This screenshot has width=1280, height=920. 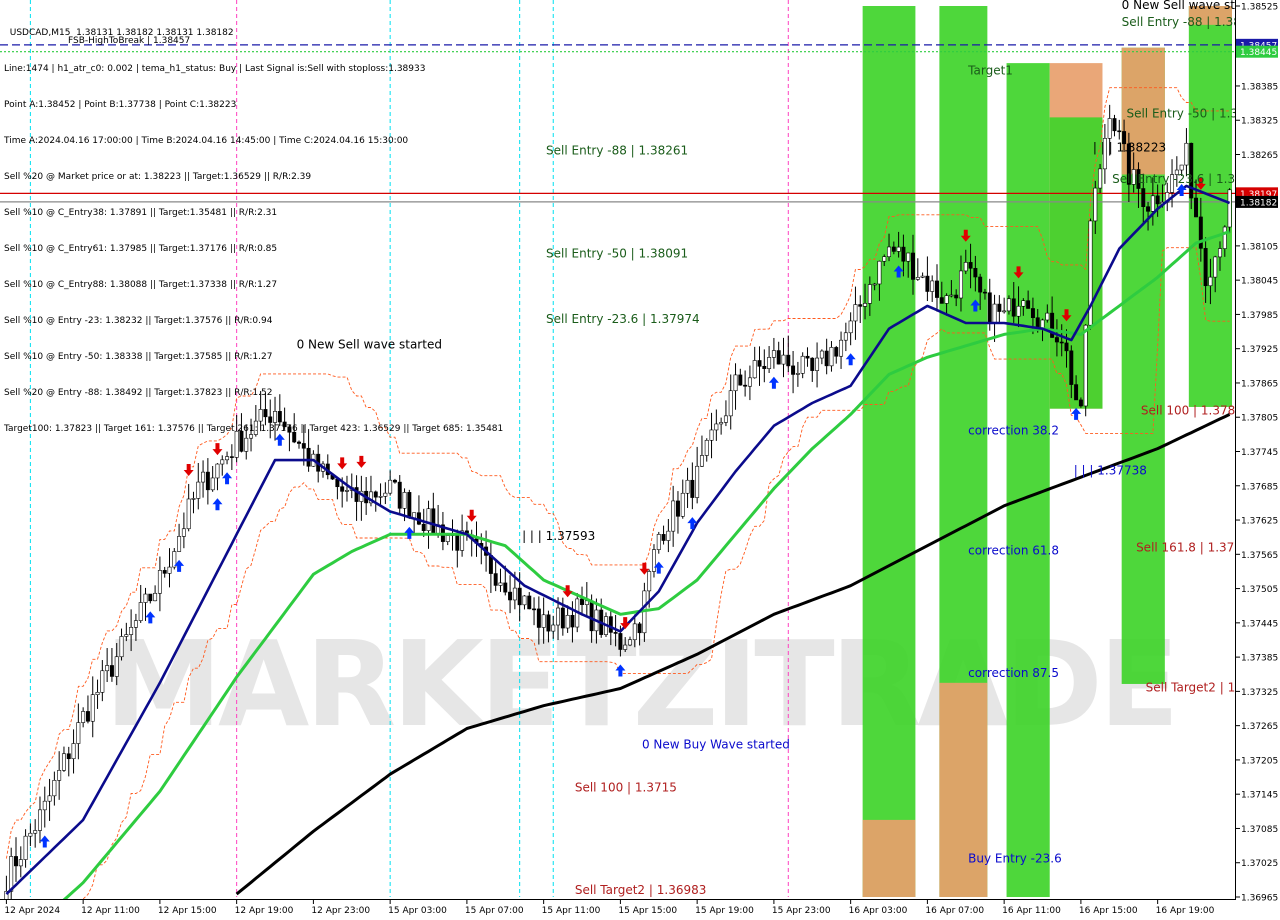 What do you see at coordinates (1108, 911) in the screenshot?
I see `time-tick-label: 16 Apr 15:00` at bounding box center [1108, 911].